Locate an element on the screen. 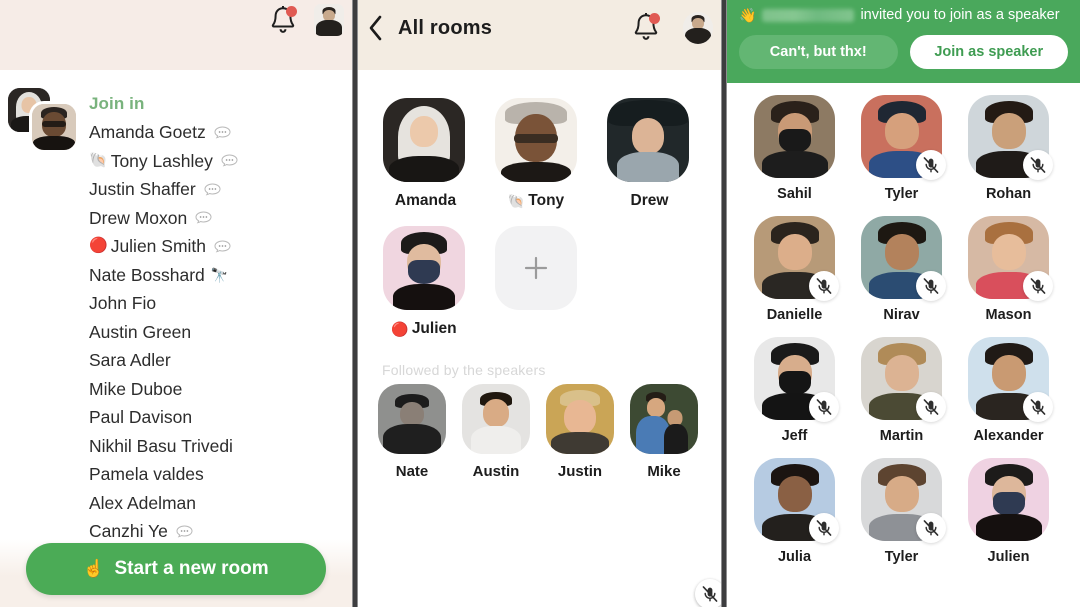 This screenshot has width=1080, height=607. mid-topbar: All rooms is located at coordinates (539, 35).